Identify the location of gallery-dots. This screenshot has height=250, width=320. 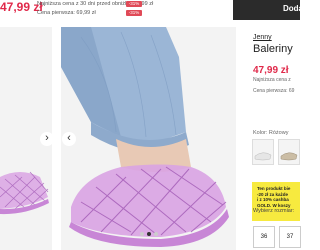
(149, 234).